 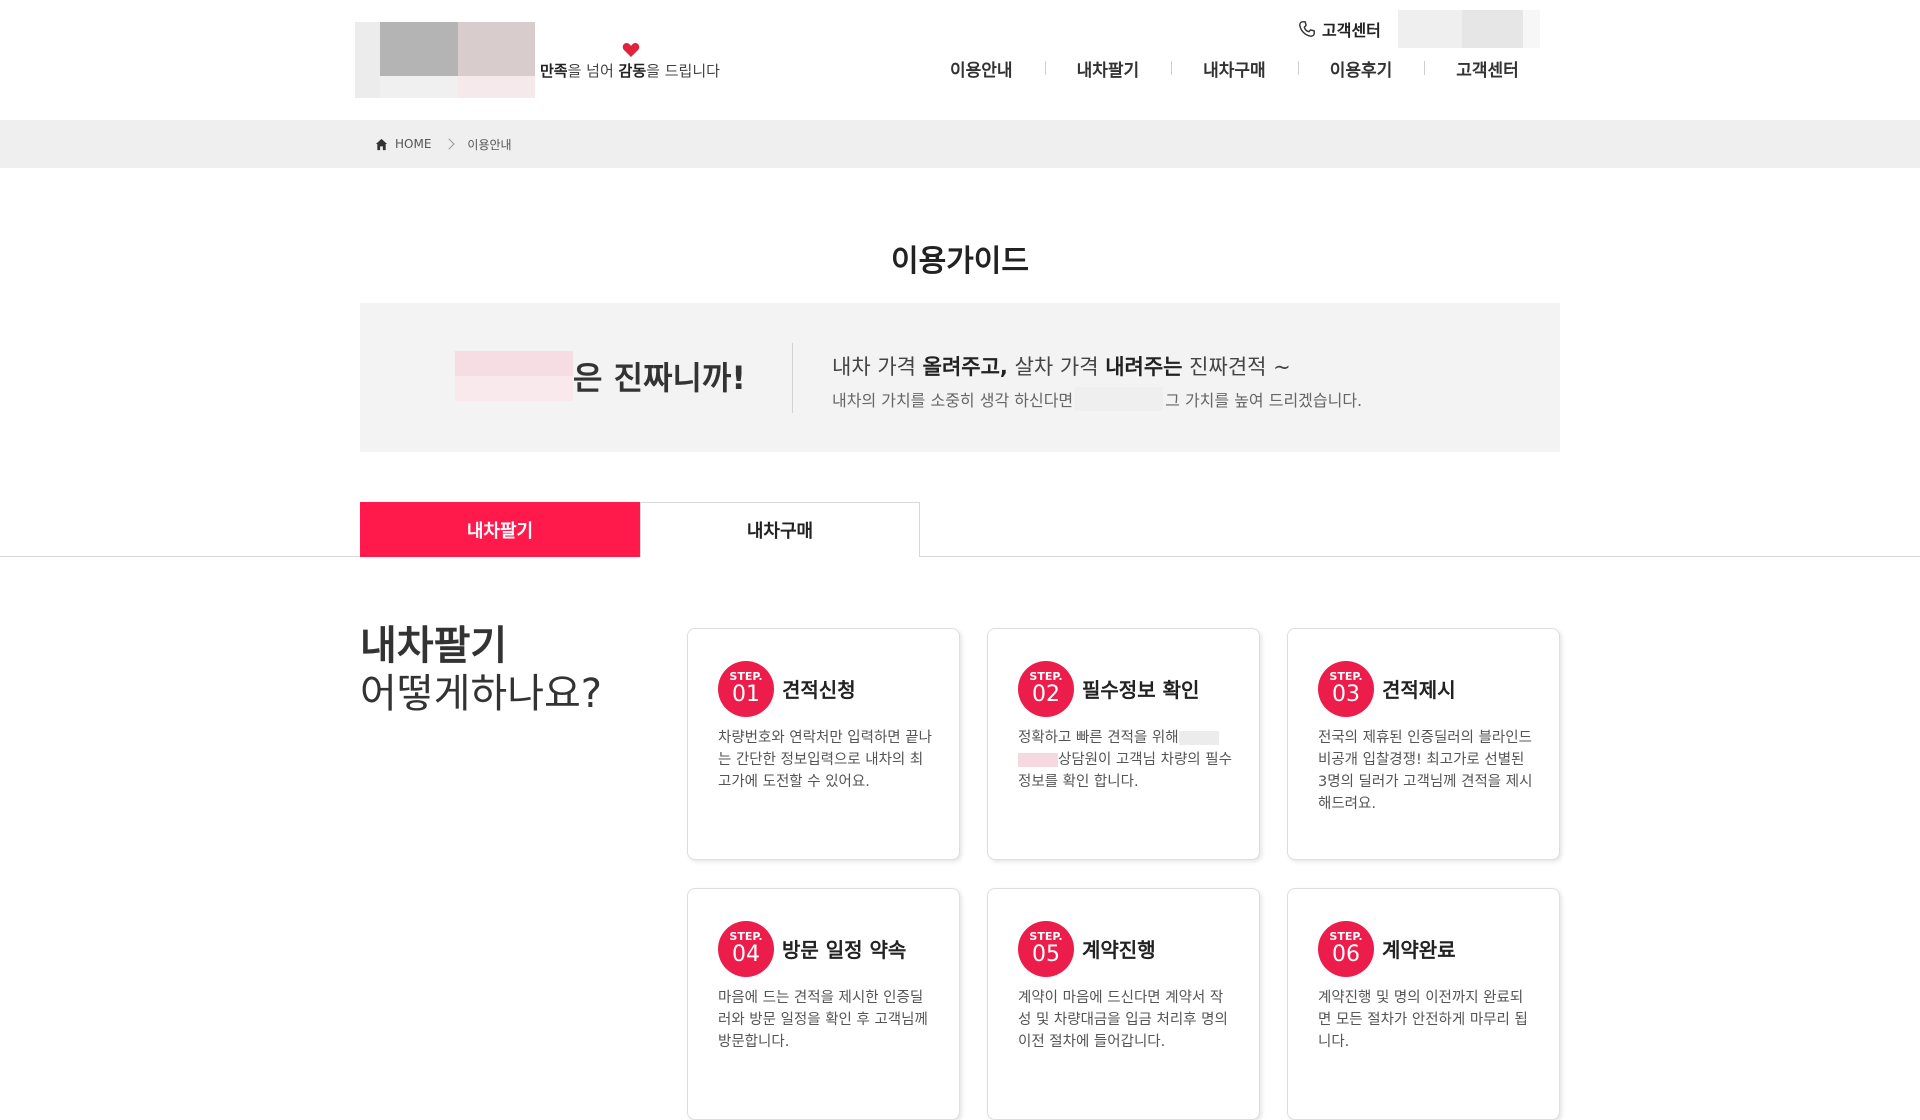 What do you see at coordinates (1469, 29) in the screenshot?
I see `customer-center-number-redacted` at bounding box center [1469, 29].